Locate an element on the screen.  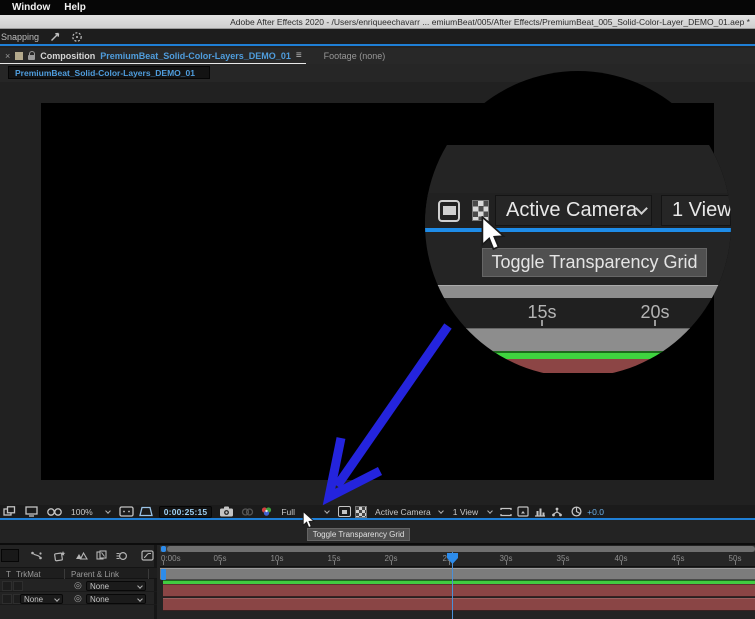
snapping-label: Snapping is located at coordinates (20, 37).